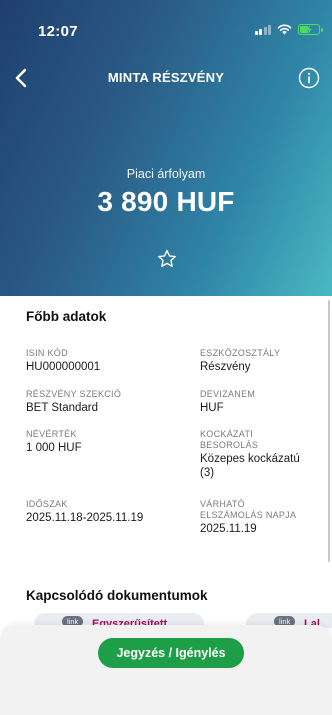  Describe the element at coordinates (166, 77) in the screenshot. I see `page-title: MINTA RÉSZVÉNY` at that location.